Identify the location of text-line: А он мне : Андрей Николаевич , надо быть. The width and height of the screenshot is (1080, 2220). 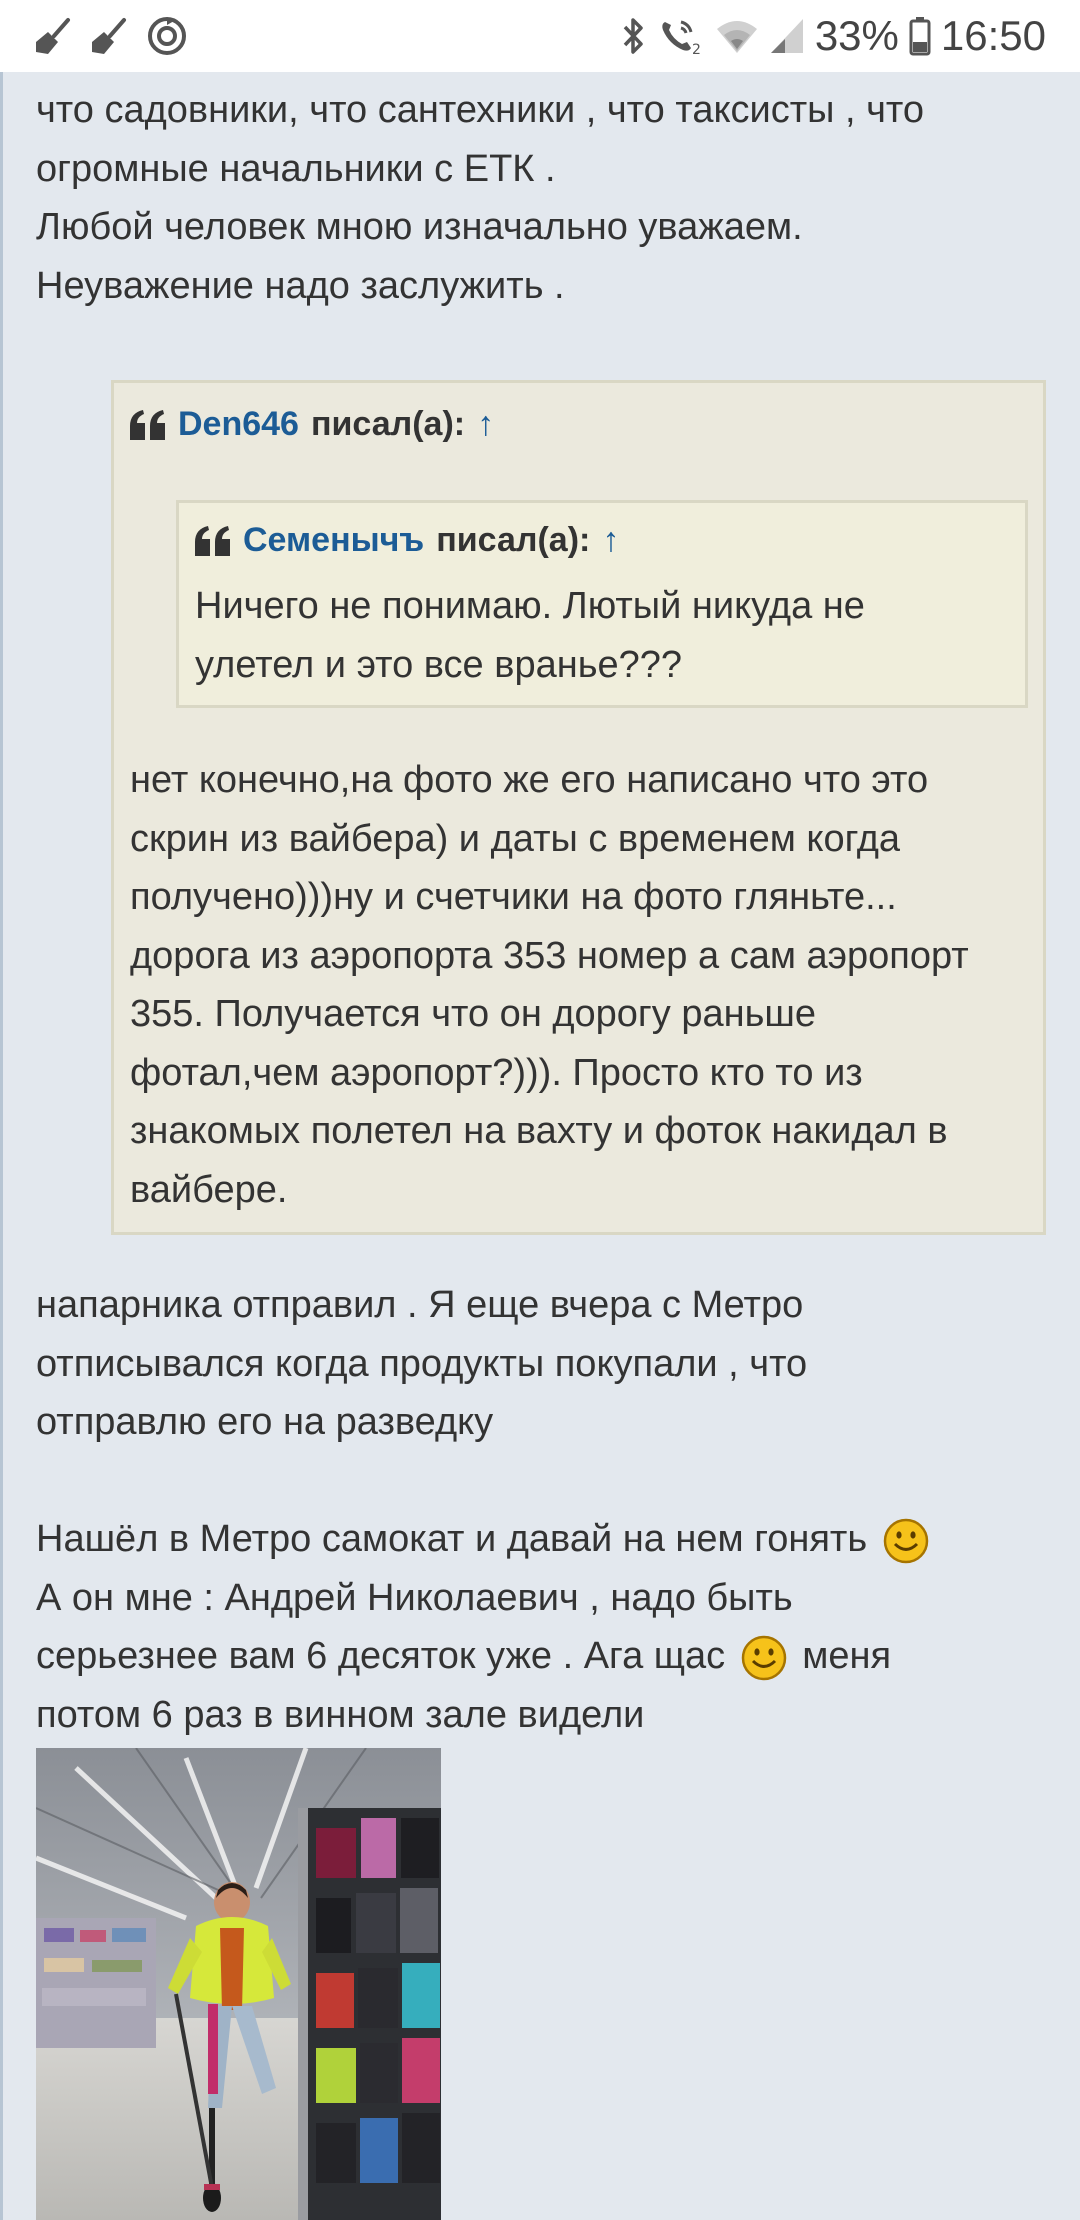
(414, 1597).